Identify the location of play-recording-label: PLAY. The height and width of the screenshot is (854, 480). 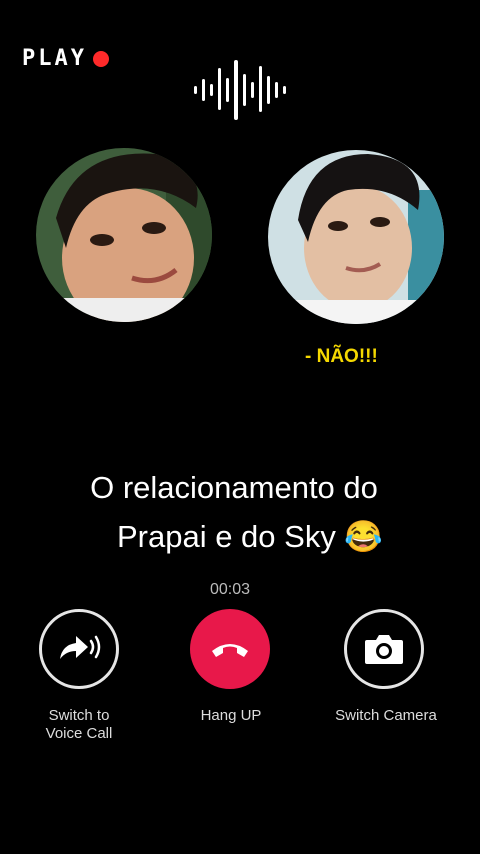
(65, 58).